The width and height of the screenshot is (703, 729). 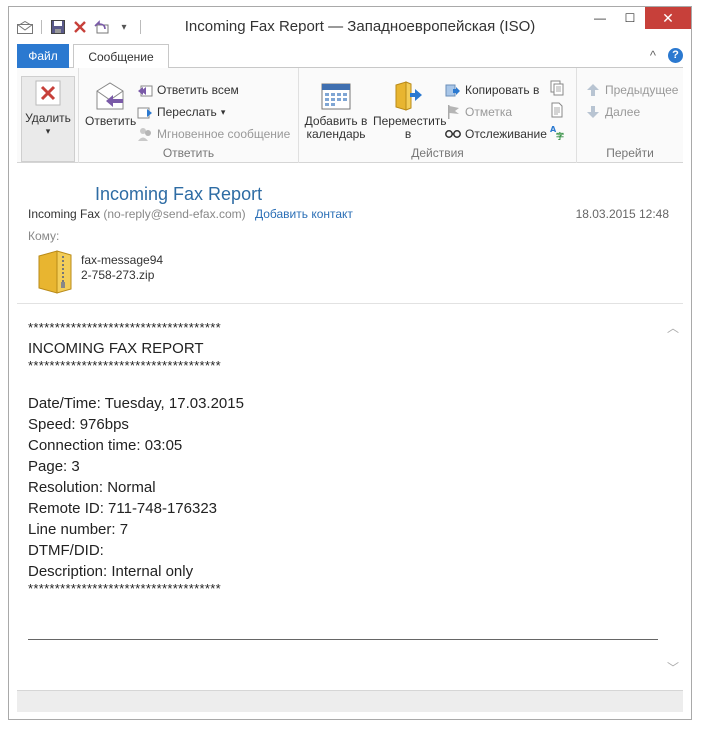 What do you see at coordinates (593, 90) in the screenshot?
I see `arrow-up-icon` at bounding box center [593, 90].